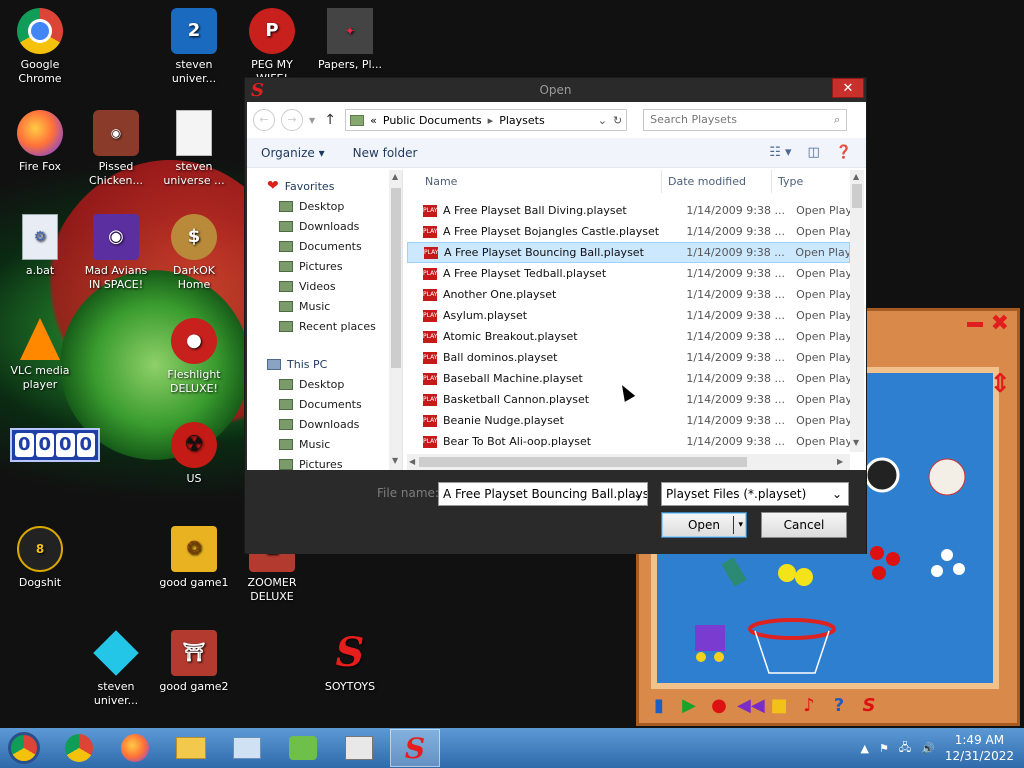 This screenshot has height=768, width=1024. I want to click on view-options-icon: ☷ ▾, so click(780, 152).